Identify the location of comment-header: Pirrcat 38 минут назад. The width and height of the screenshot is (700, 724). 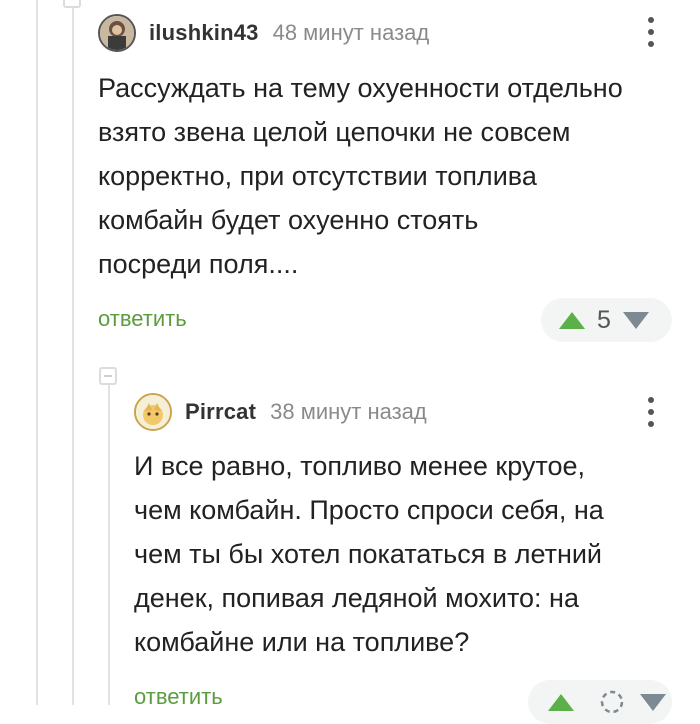
(280, 412).